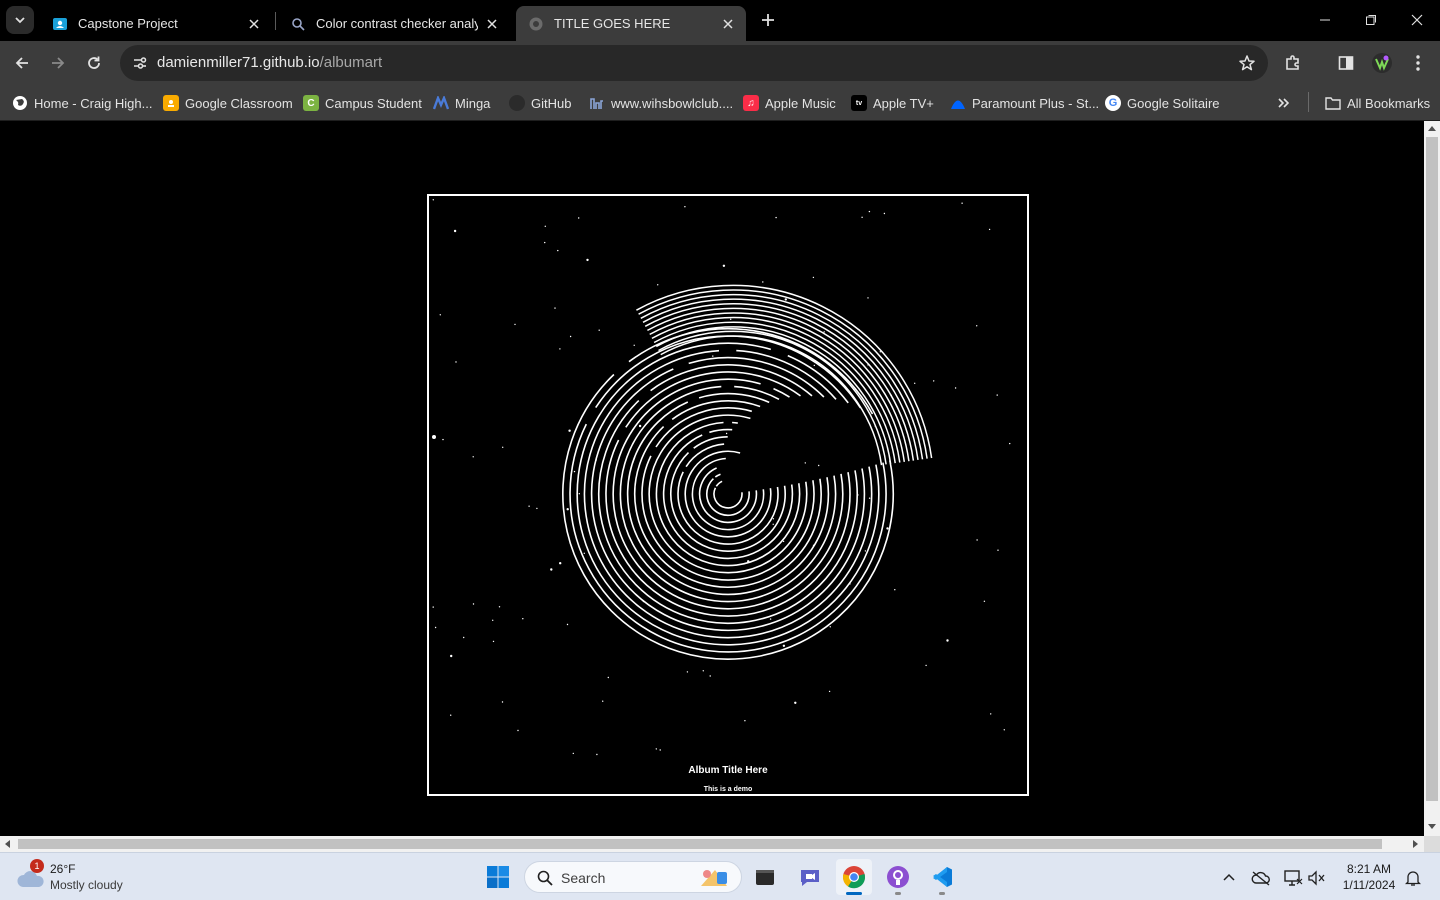 The width and height of the screenshot is (1440, 900). I want to click on vertical-scroll-thumb, so click(1432, 469).